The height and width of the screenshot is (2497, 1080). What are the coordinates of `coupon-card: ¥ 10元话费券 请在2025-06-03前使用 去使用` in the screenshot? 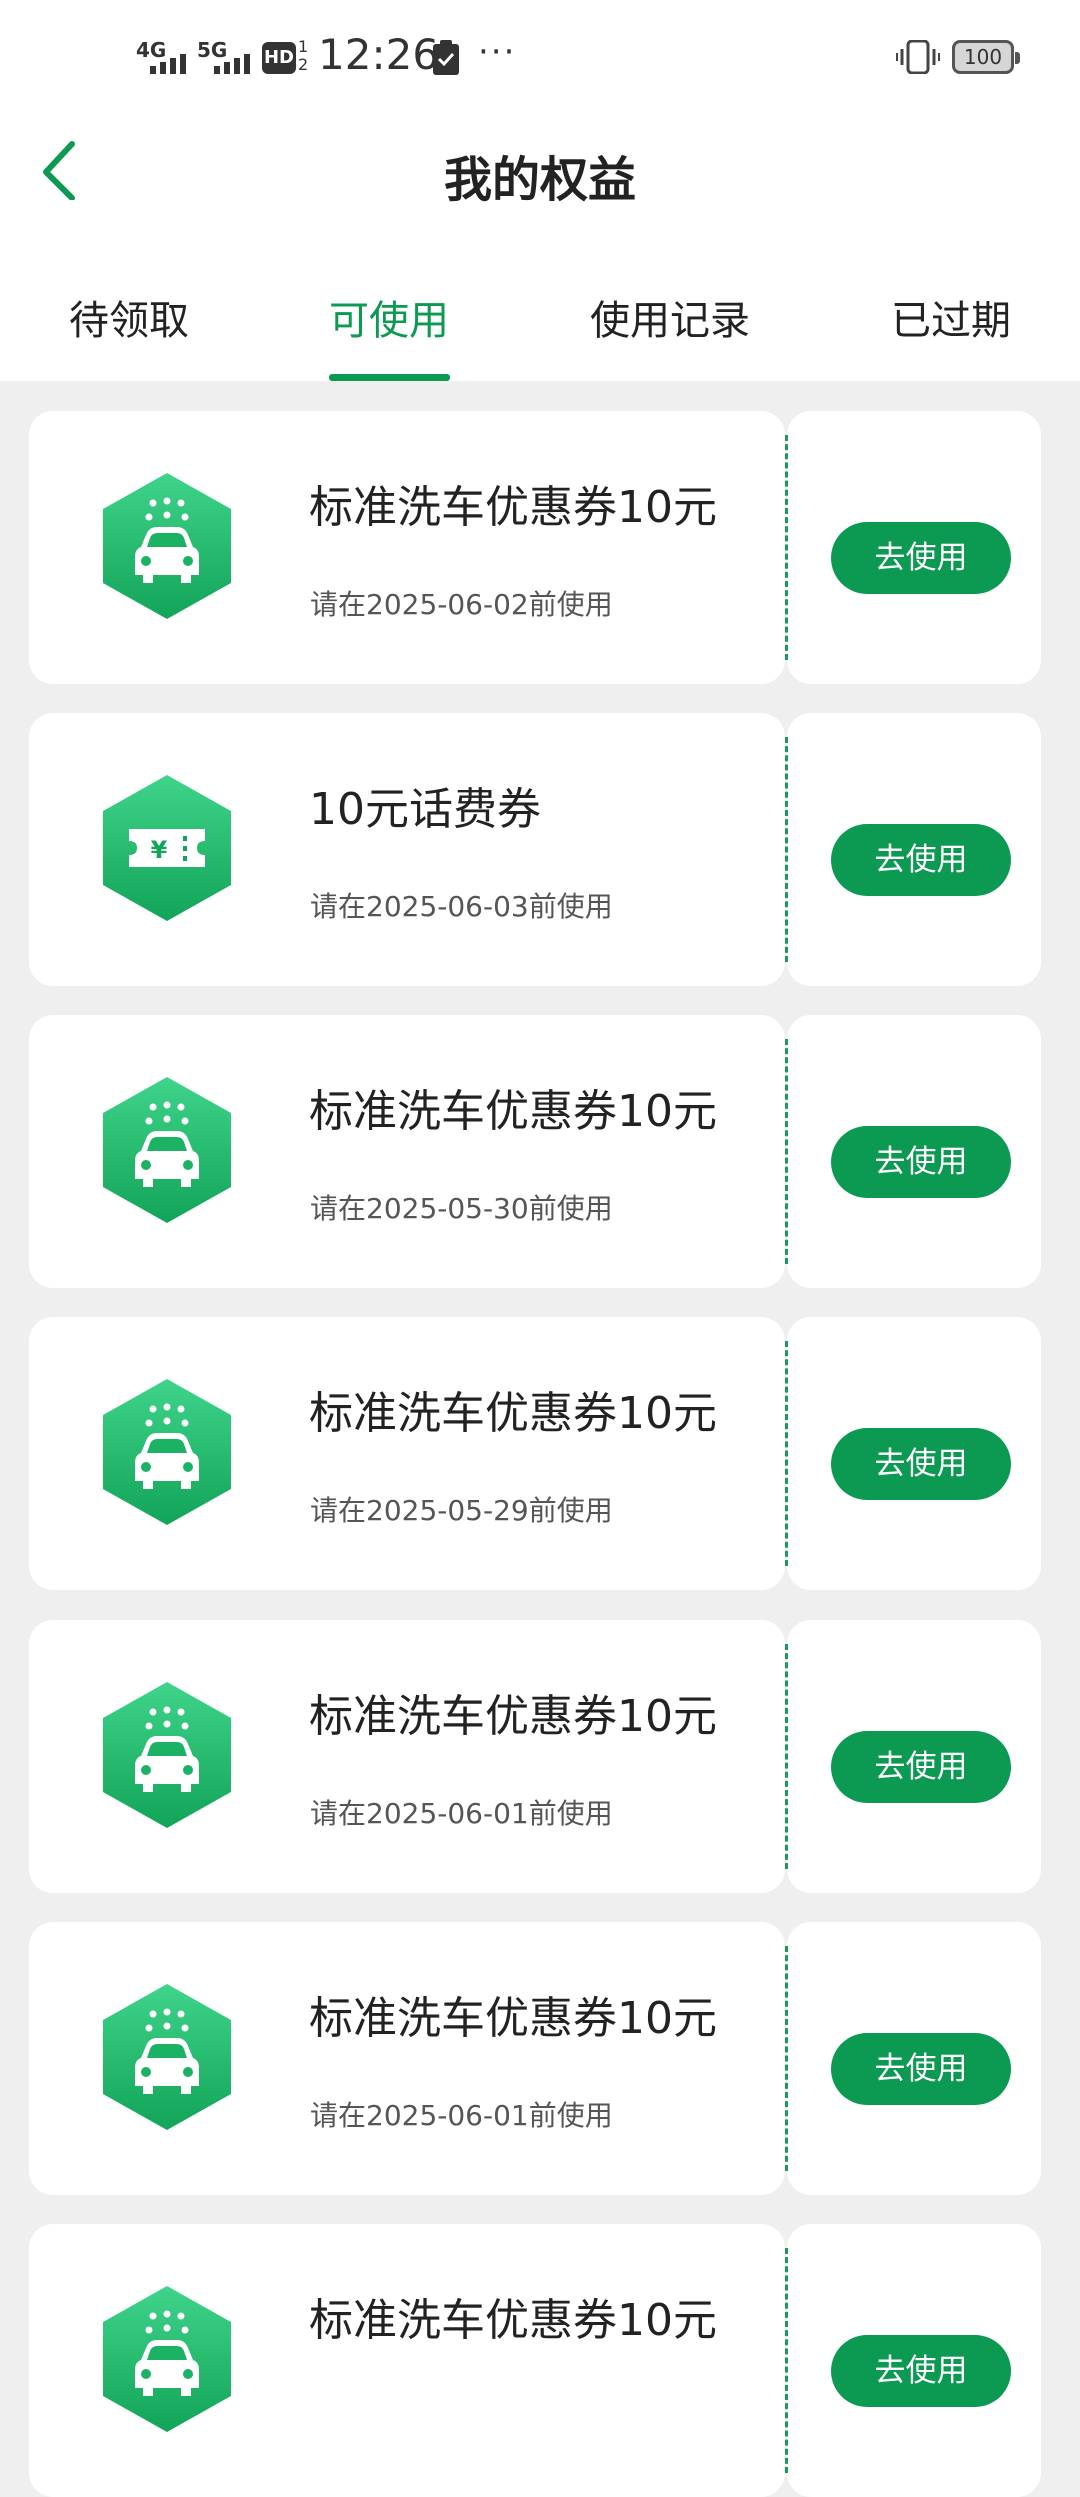 It's located at (535, 849).